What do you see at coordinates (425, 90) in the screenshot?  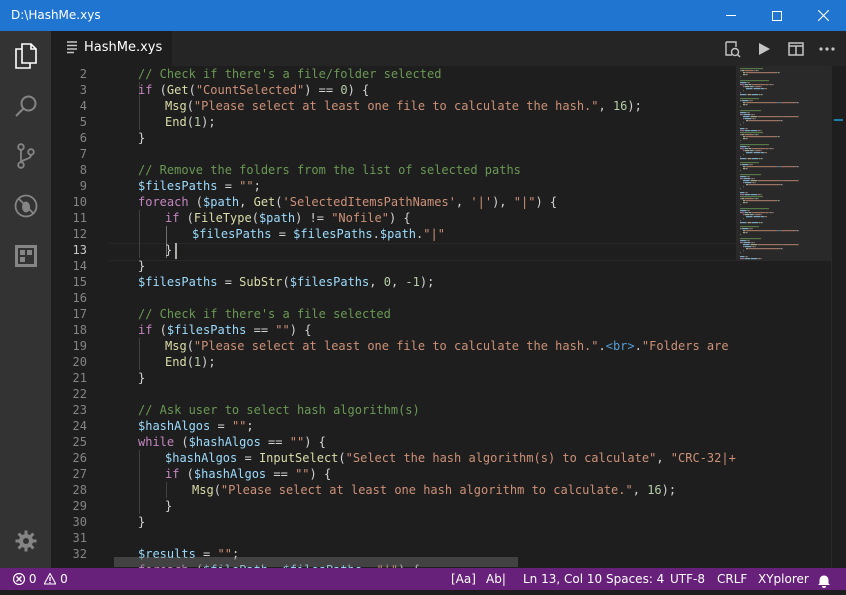 I see `code-line: if (Get("CountSelected") == 0) {` at bounding box center [425, 90].